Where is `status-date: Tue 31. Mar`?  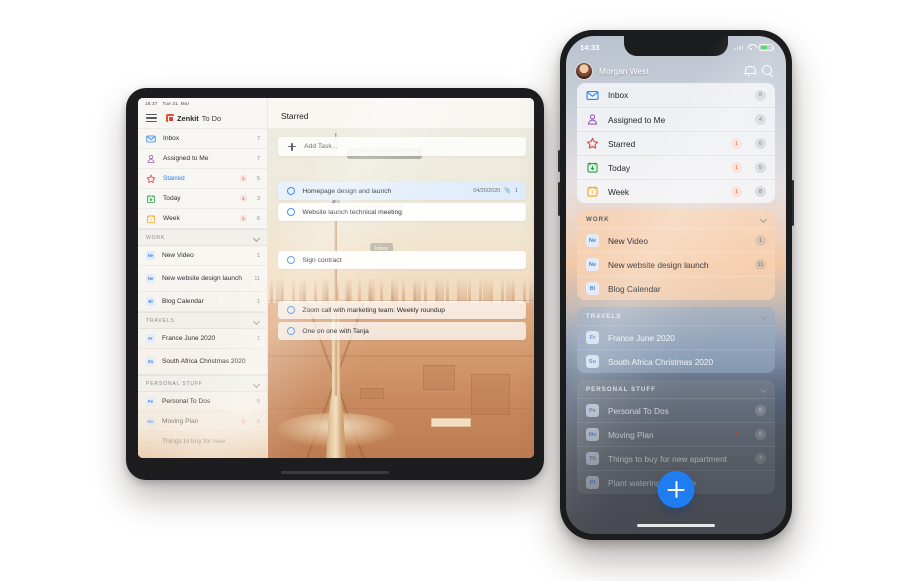
status-date: Tue 31. Mar is located at coordinates (176, 103).